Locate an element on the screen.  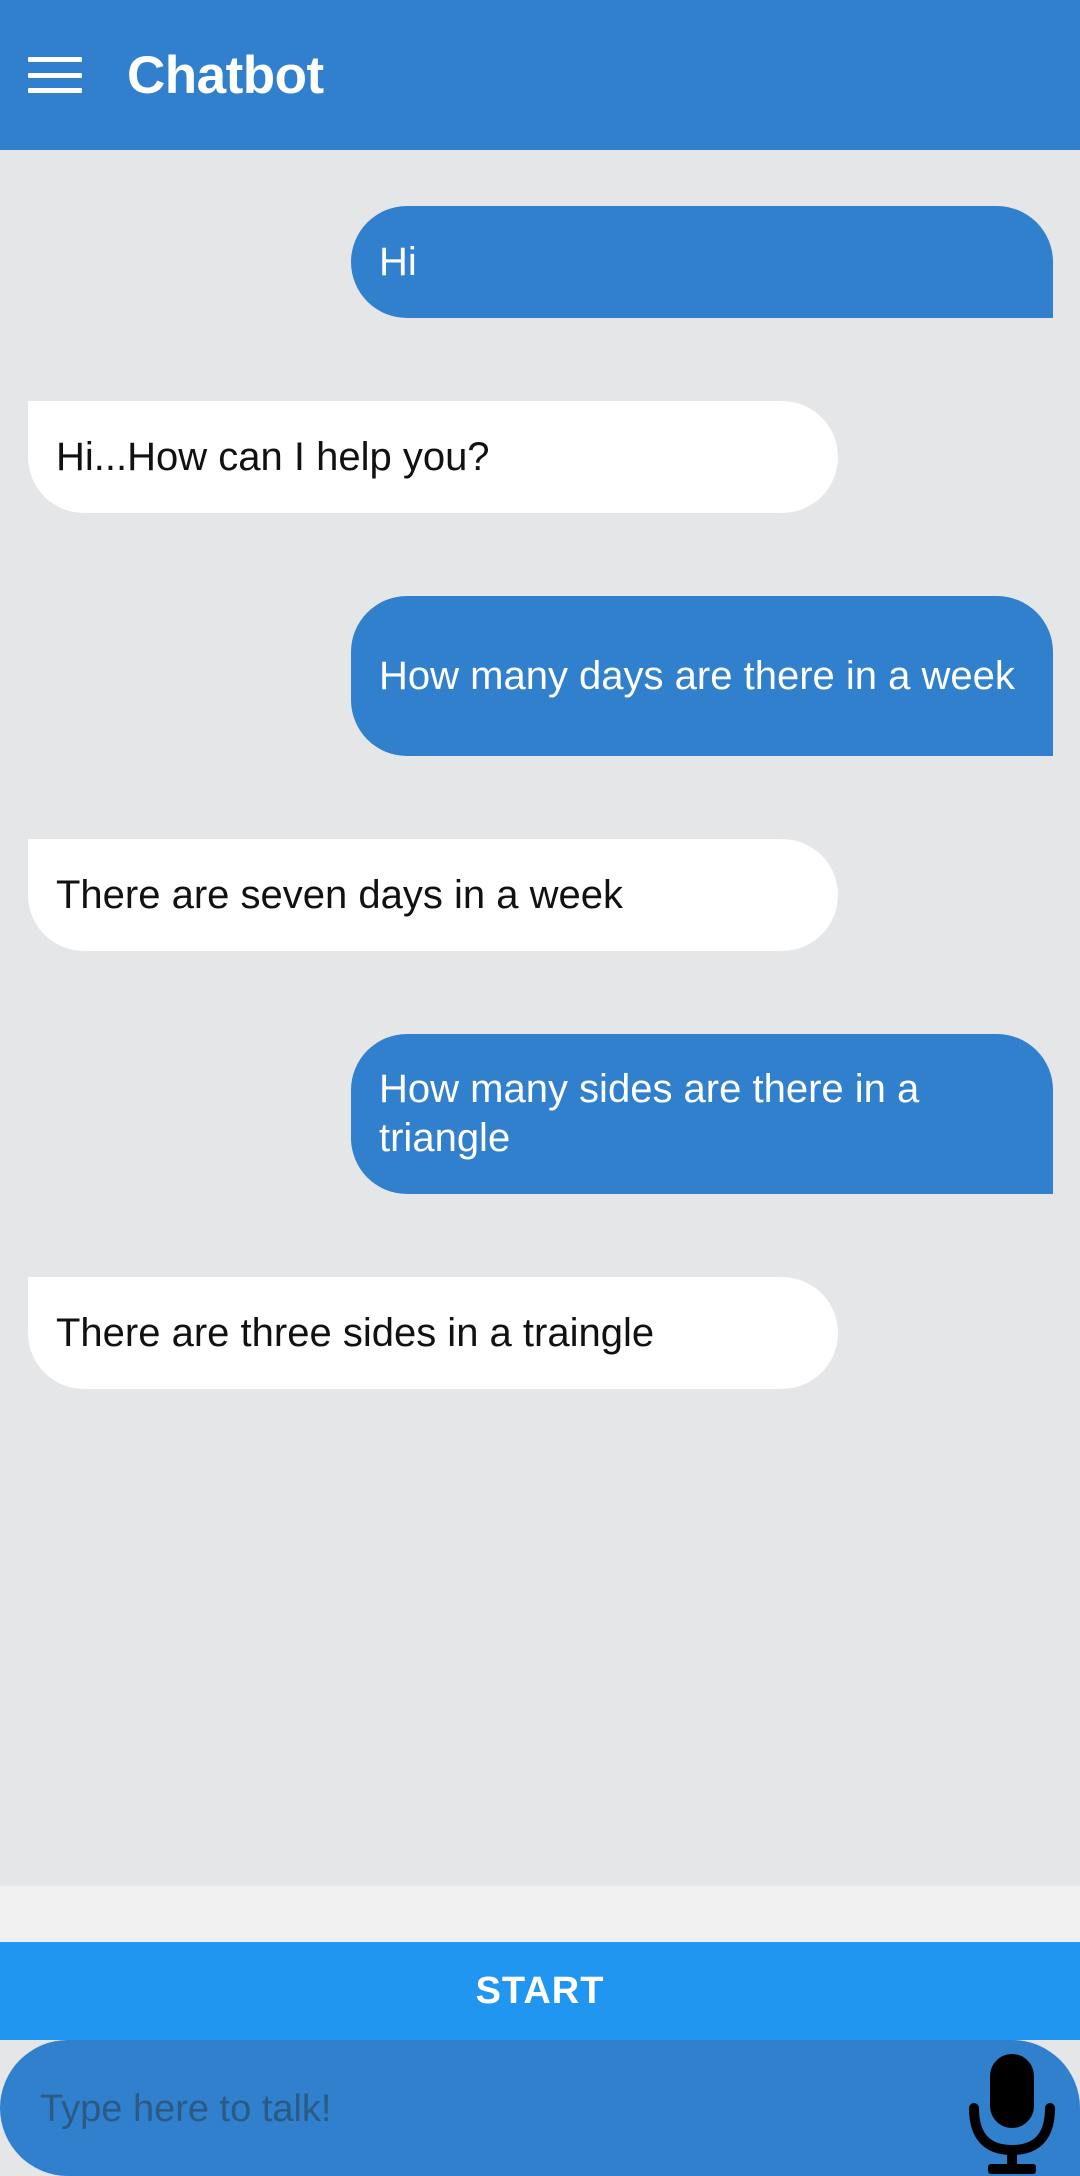
app-title: Chatbot is located at coordinates (225, 75).